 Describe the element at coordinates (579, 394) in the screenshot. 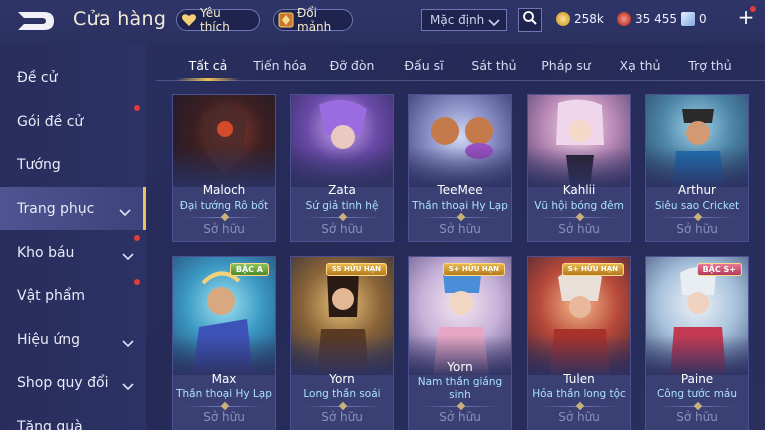

I see `skin-name: Hỏa thần long tộc` at that location.